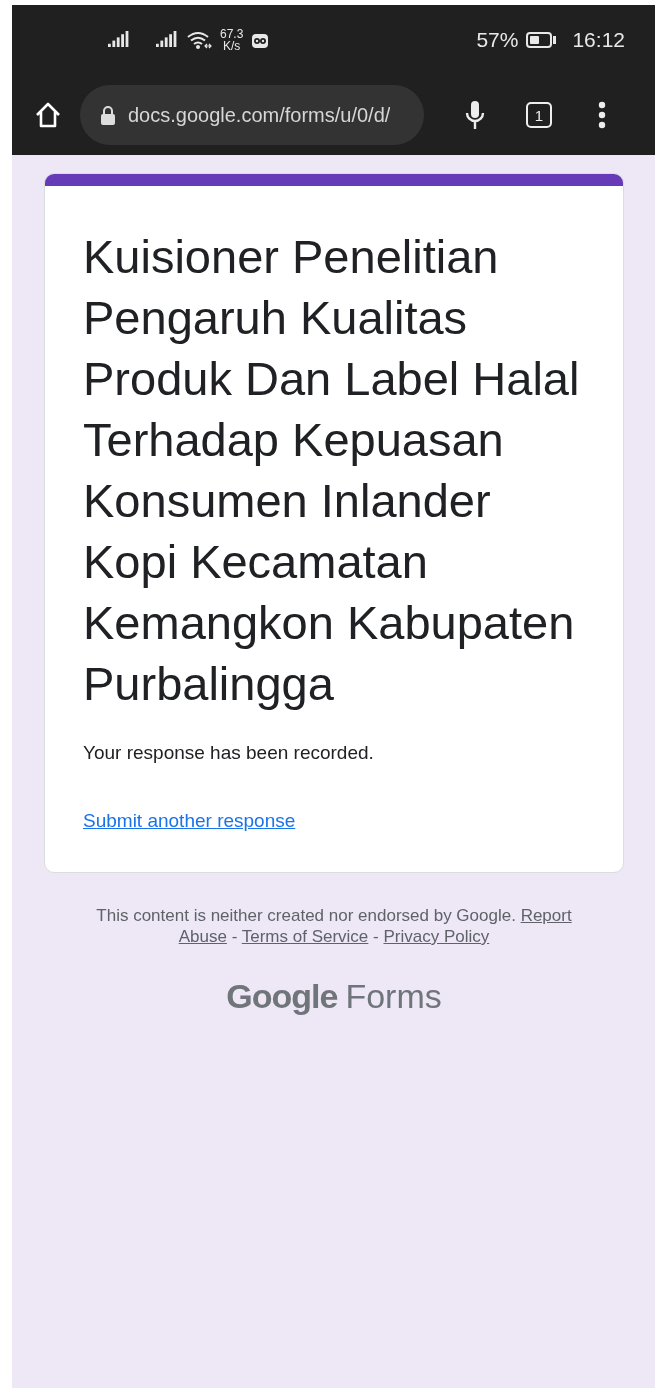 Image resolution: width=662 pixels, height=1388 pixels. What do you see at coordinates (260, 40) in the screenshot?
I see `owl-icon` at bounding box center [260, 40].